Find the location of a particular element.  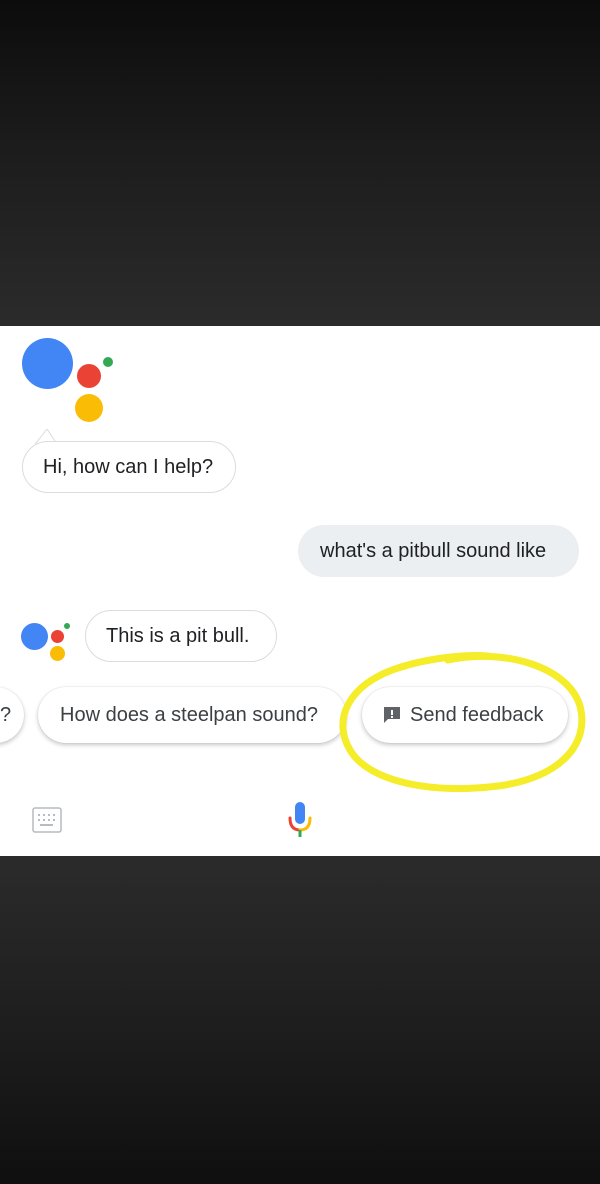

greeting-bubble: Hi, how can I help? is located at coordinates (129, 467).